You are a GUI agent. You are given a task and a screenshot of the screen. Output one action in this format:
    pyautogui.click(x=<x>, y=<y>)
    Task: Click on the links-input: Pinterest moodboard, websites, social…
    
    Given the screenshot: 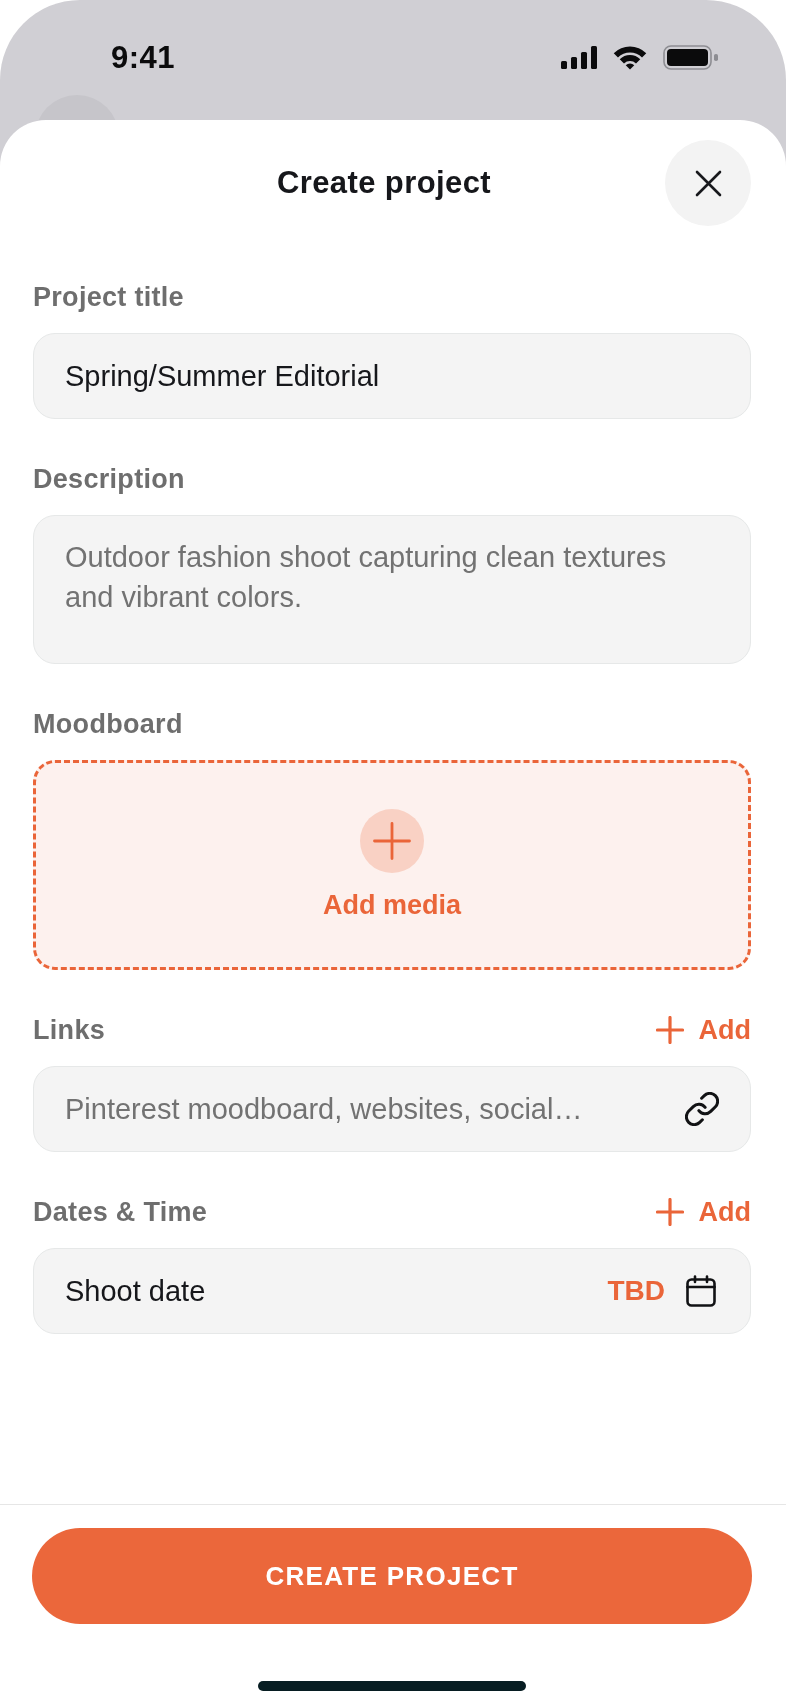 What is the action you would take?
    pyautogui.click(x=392, y=1109)
    